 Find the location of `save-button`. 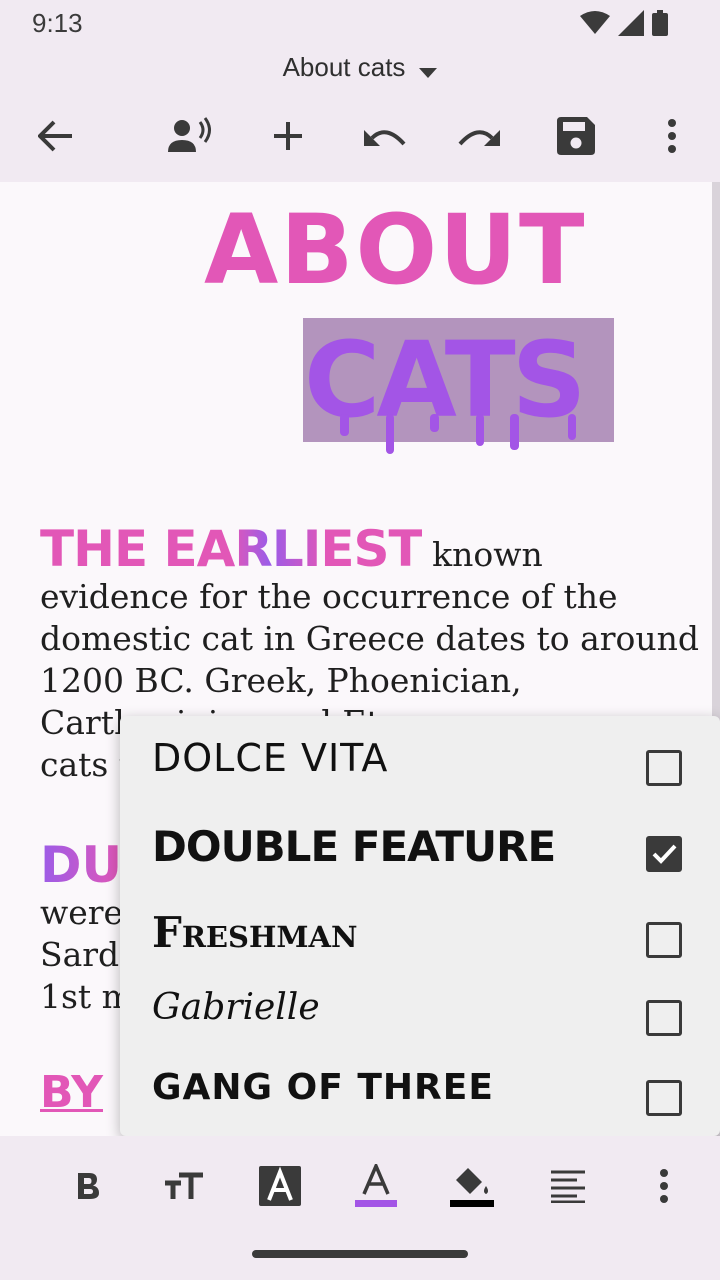

save-button is located at coordinates (576, 136).